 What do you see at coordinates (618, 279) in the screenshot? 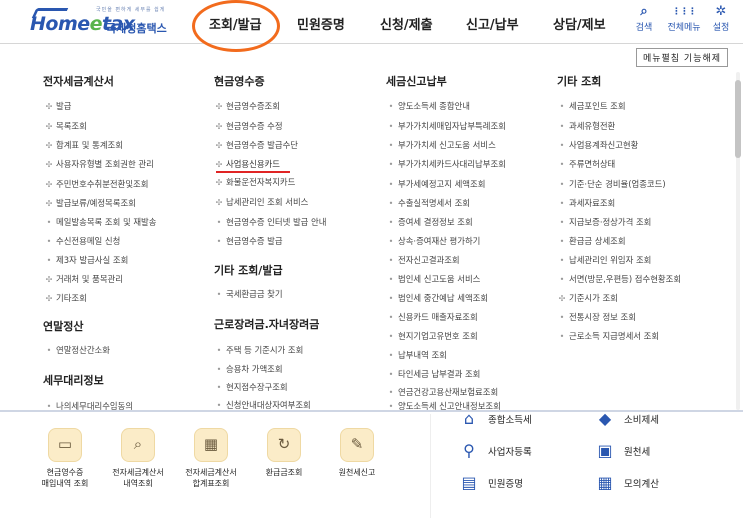
I see `menu-item: • 서면(방문,우편등) 접수현황조회` at bounding box center [618, 279].